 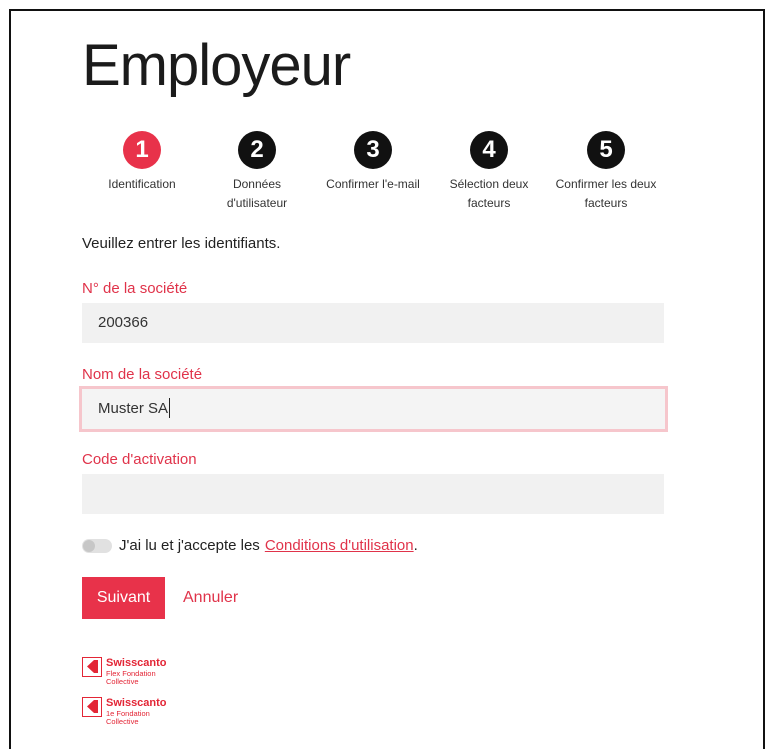 What do you see at coordinates (123, 598) in the screenshot?
I see `next-button: Suivant` at bounding box center [123, 598].